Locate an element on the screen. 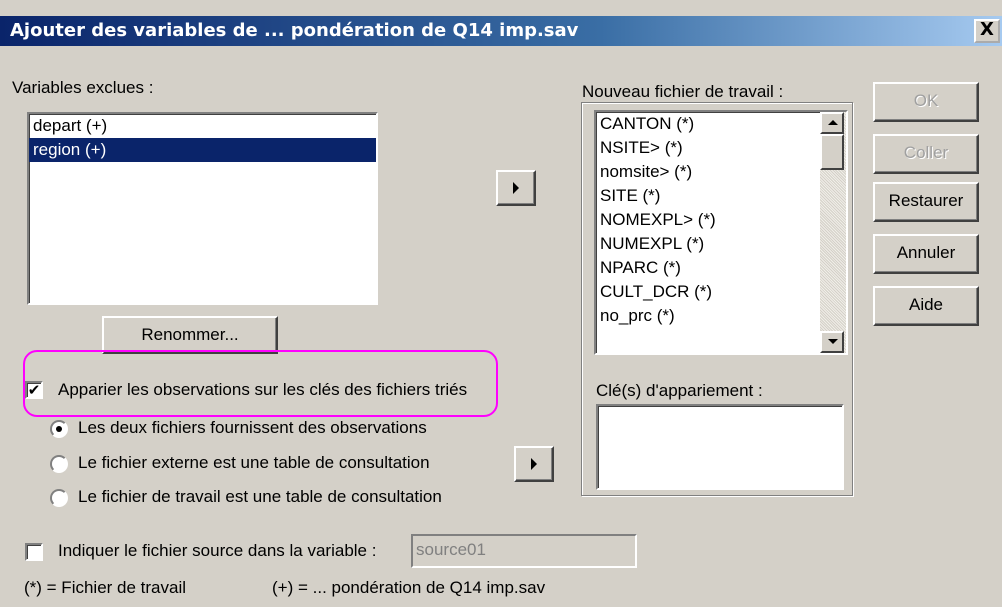 The width and height of the screenshot is (1002, 607). new-working-file-label: Nouveau fichier de travail : is located at coordinates (683, 91).